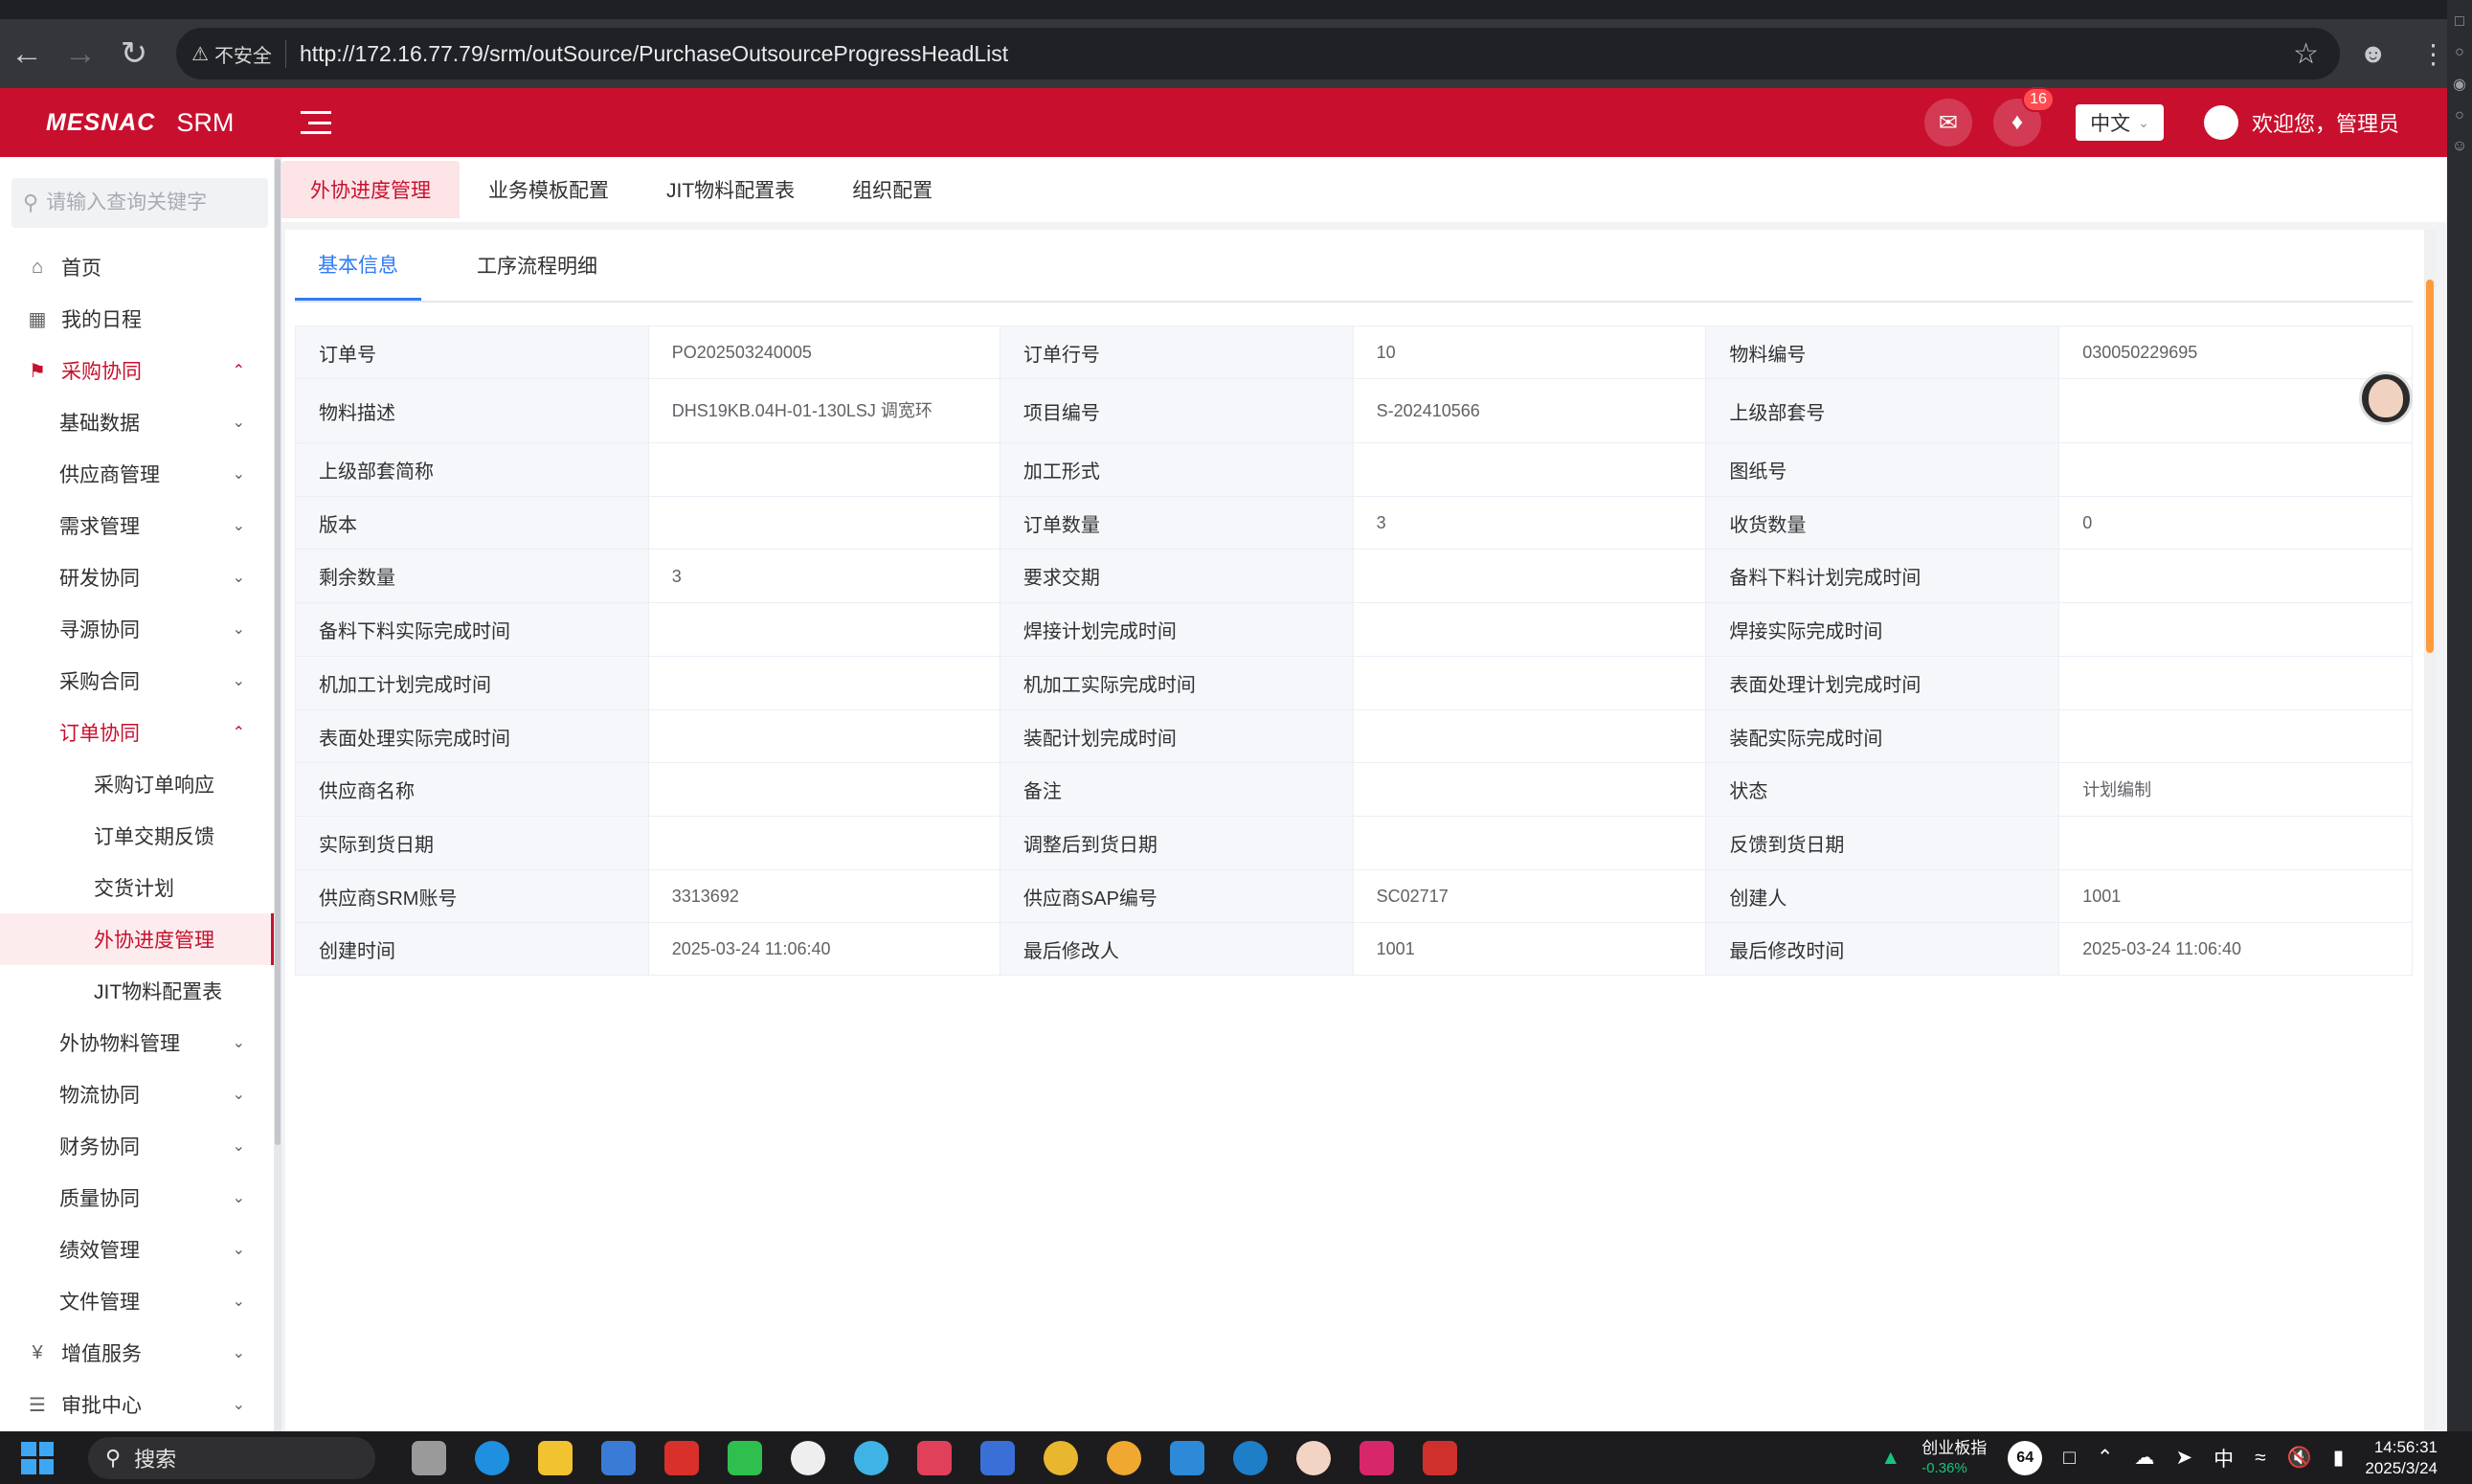 The height and width of the screenshot is (1484, 2472). I want to click on sidebar-item: 订单协同 ⌃, so click(137, 732).